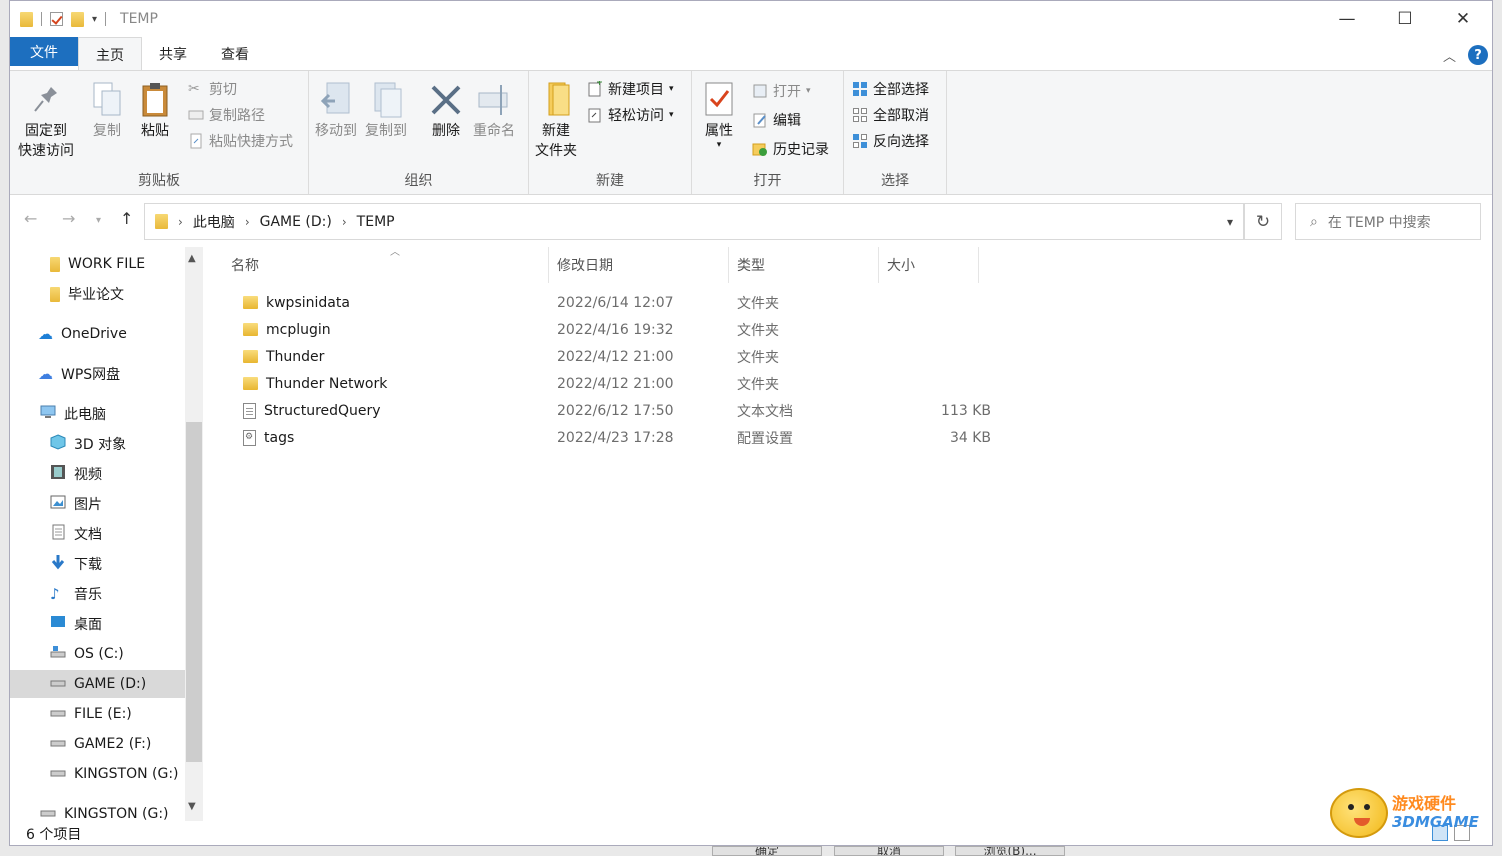 Image resolution: width=1502 pixels, height=856 pixels. What do you see at coordinates (249, 410) in the screenshot?
I see `text-document-icon` at bounding box center [249, 410].